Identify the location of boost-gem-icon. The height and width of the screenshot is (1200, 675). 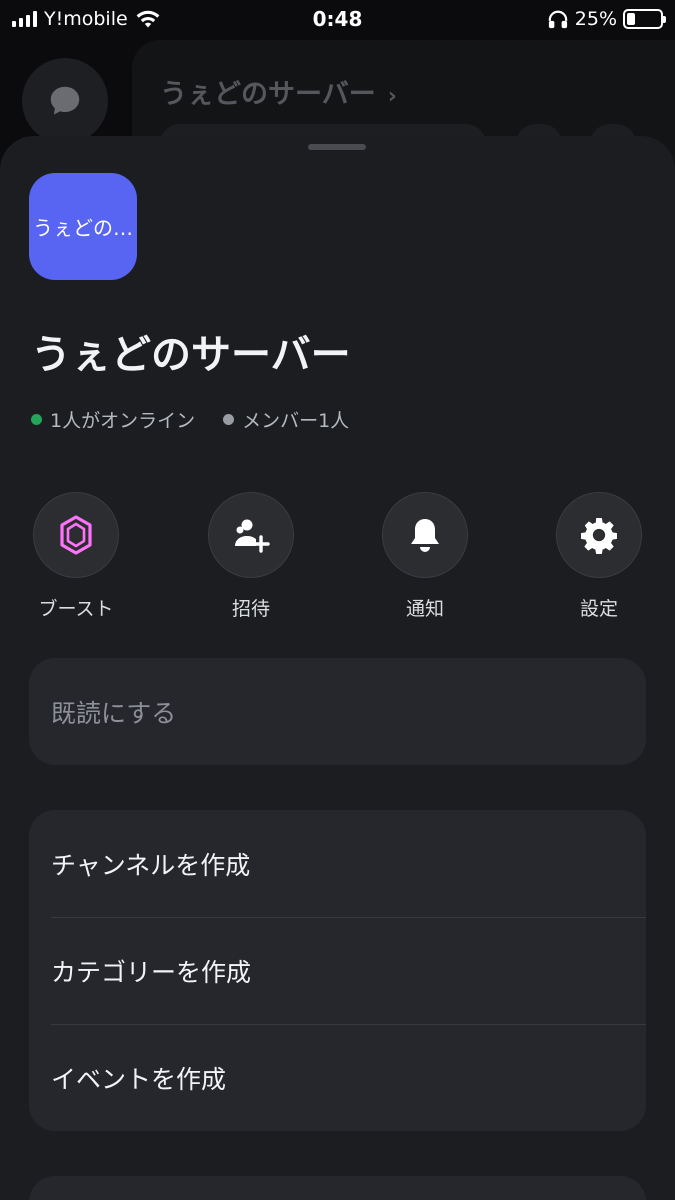
(76, 535).